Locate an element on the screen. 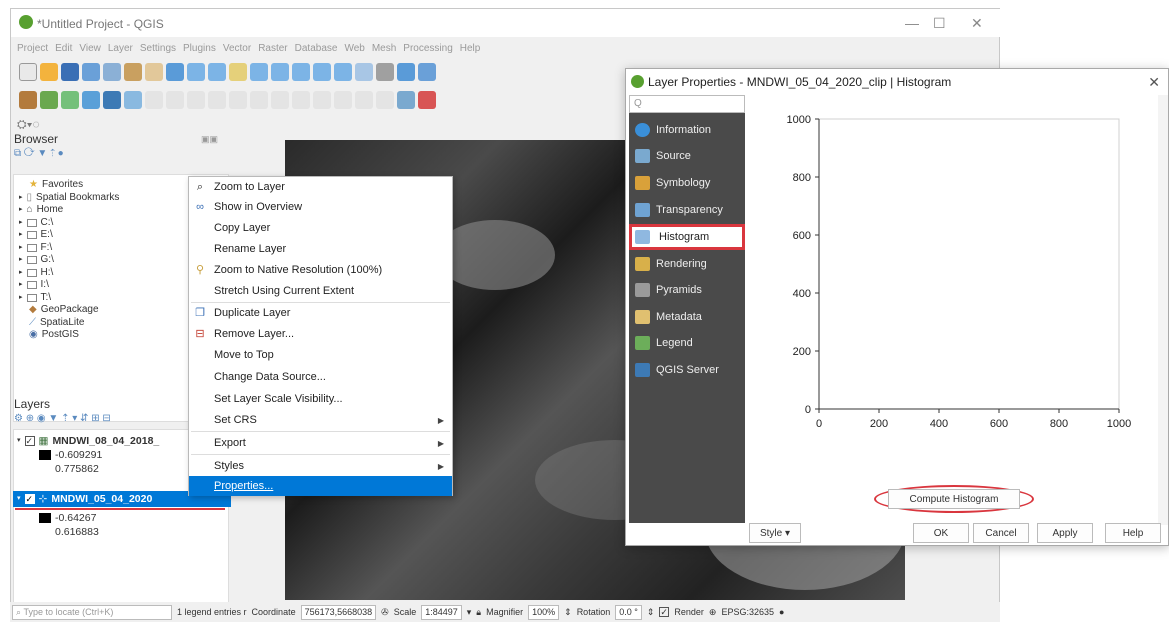  zoom-layer-icon is located at coordinates (280, 72).